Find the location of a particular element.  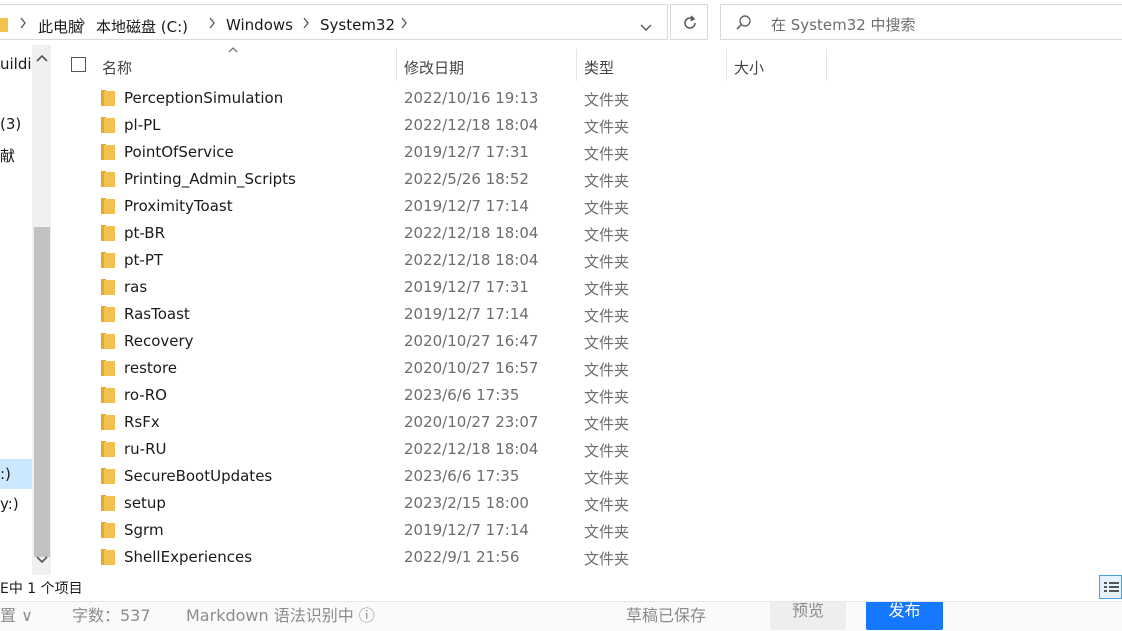

breadcrumb-this-pc: 此电脑 is located at coordinates (60, 26).